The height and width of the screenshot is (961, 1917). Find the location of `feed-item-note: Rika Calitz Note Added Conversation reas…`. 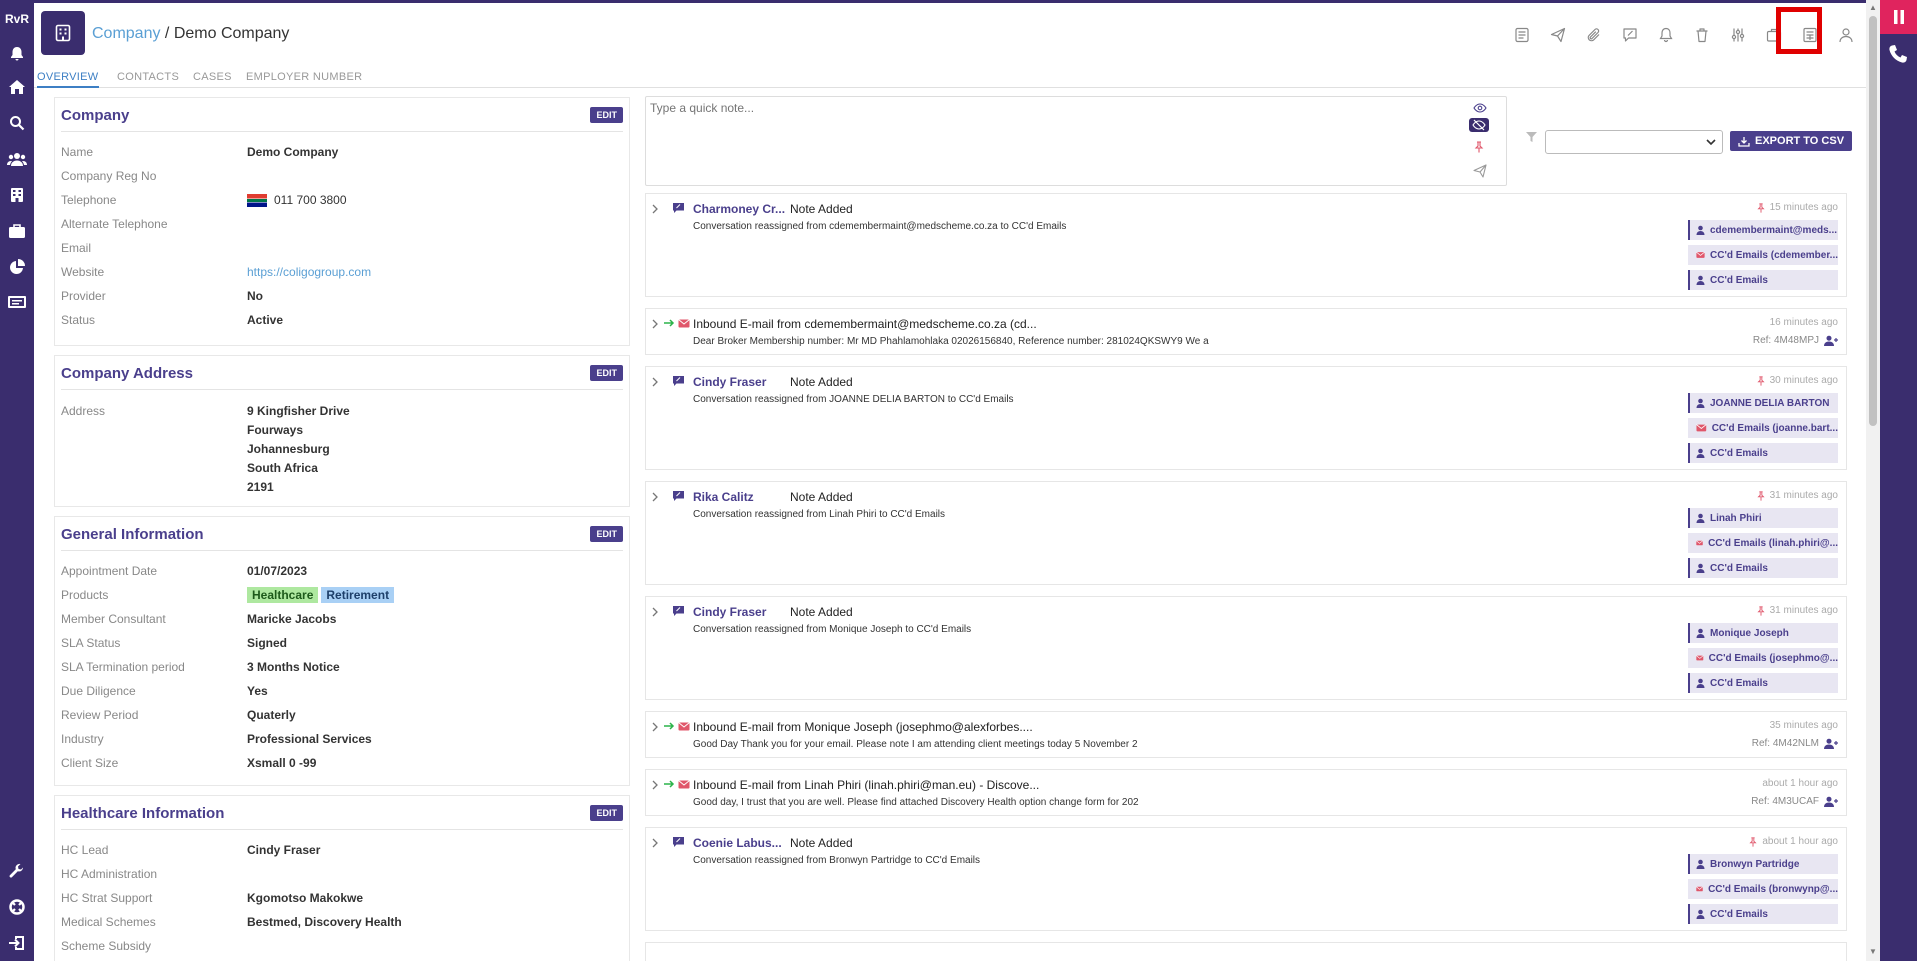

feed-item-note: Rika Calitz Note Added Conversation reas… is located at coordinates (1246, 533).